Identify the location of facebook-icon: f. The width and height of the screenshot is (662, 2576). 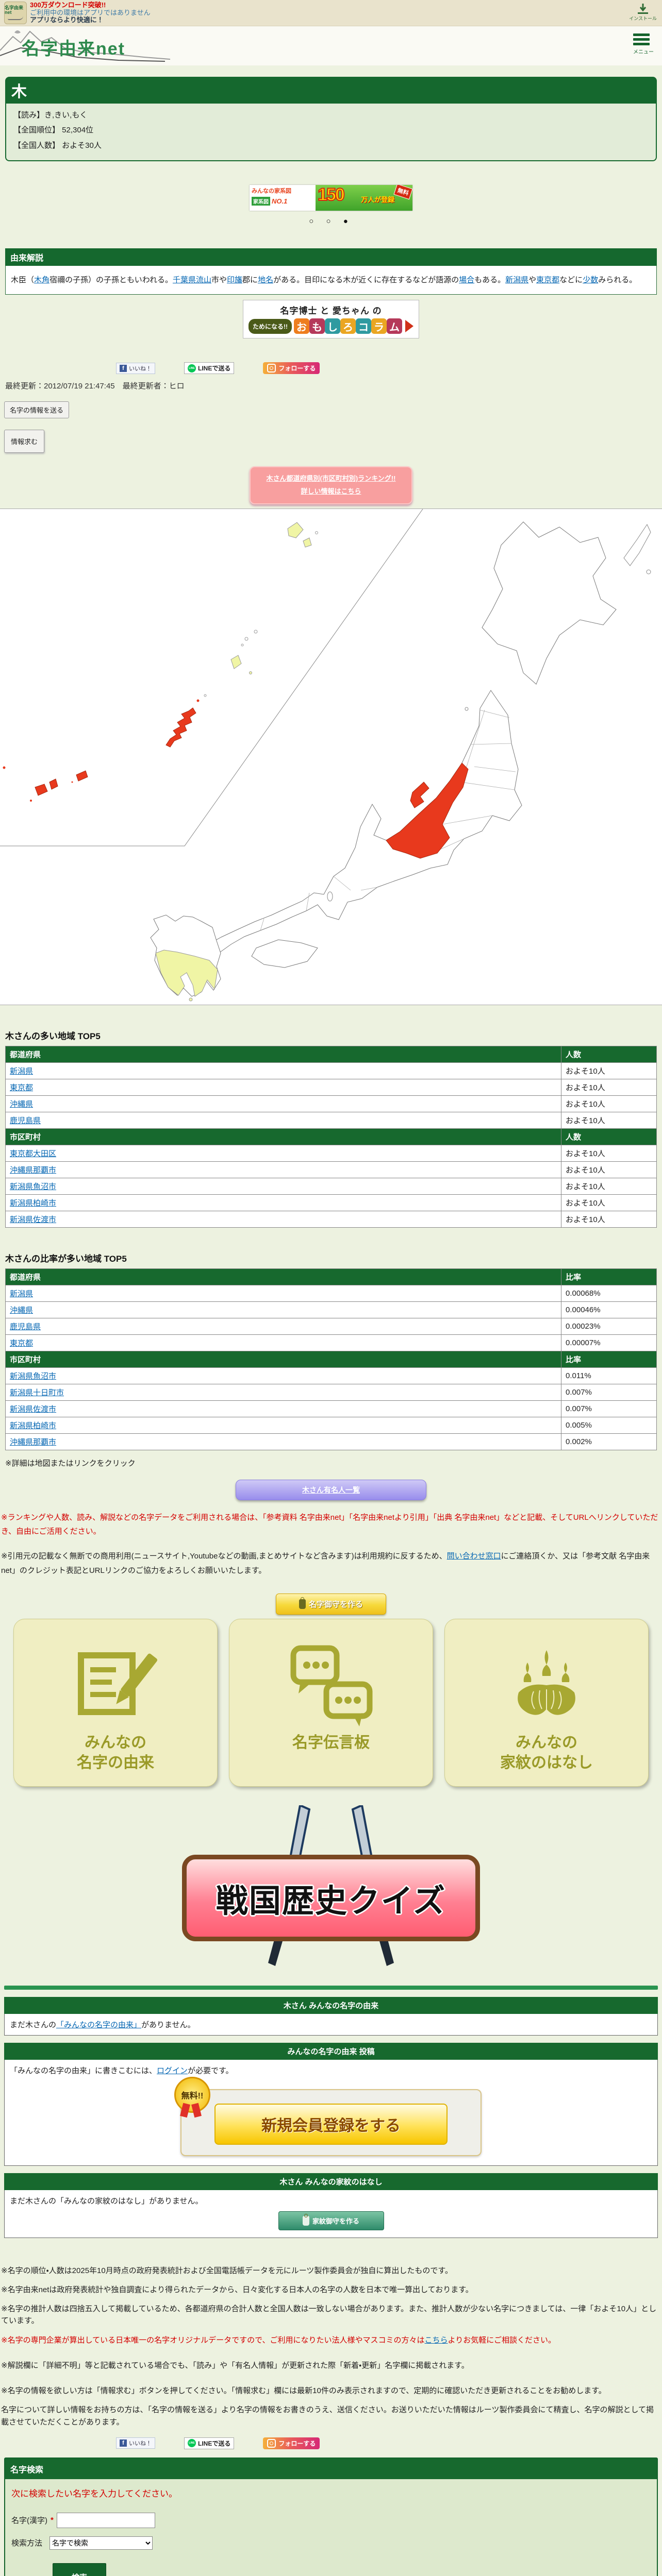
(124, 2443).